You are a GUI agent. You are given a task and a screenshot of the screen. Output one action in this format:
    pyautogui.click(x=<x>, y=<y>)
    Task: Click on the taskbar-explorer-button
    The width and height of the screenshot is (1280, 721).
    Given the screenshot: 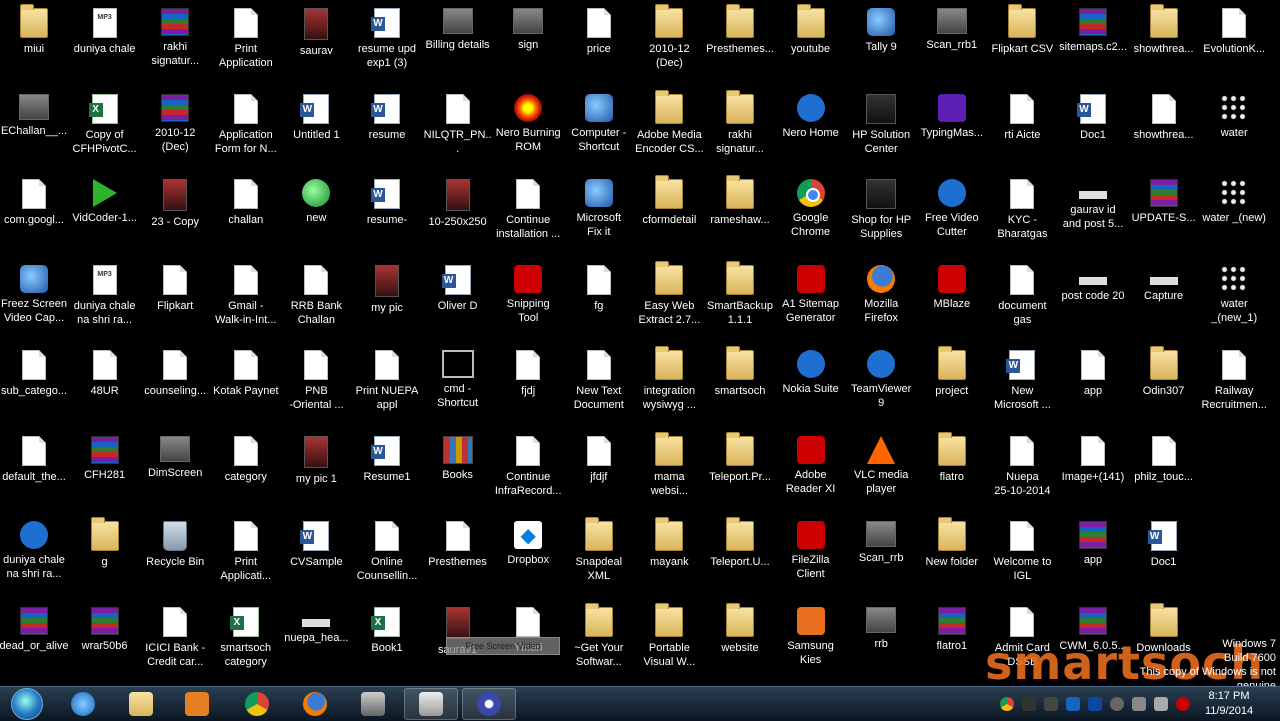 What is the action you would take?
    pyautogui.click(x=141, y=704)
    